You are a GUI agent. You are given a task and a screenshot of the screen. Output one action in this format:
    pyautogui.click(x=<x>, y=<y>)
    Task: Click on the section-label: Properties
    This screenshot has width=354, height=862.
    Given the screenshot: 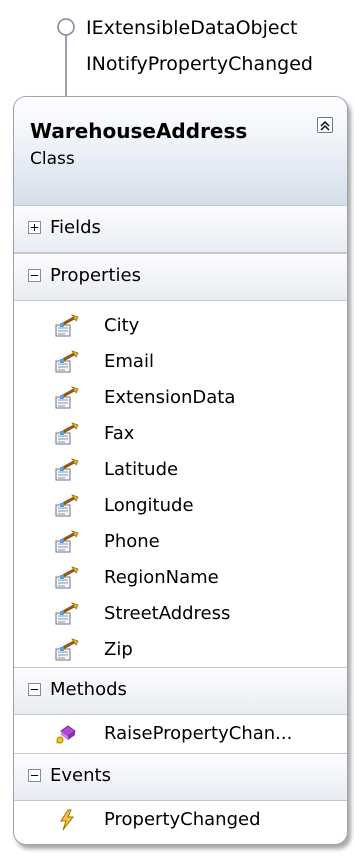 What is the action you would take?
    pyautogui.click(x=95, y=275)
    